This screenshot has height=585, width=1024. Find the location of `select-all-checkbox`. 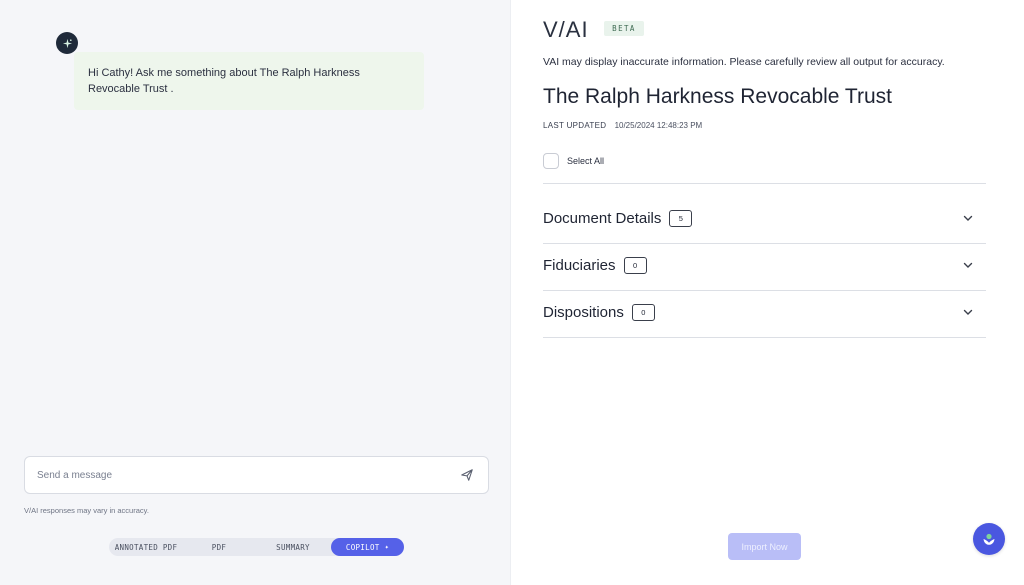

select-all-checkbox is located at coordinates (551, 161).